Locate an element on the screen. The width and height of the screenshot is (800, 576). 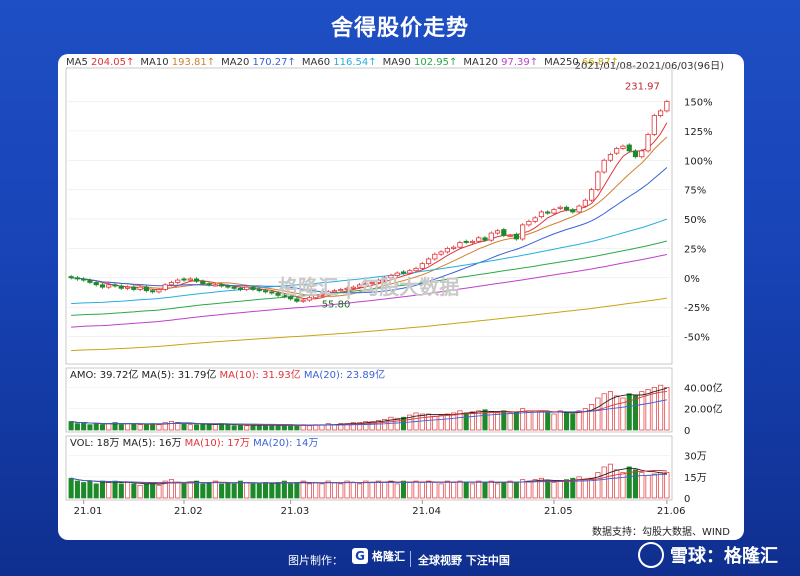
y-tick-label: 0% is located at coordinates (692, 279).